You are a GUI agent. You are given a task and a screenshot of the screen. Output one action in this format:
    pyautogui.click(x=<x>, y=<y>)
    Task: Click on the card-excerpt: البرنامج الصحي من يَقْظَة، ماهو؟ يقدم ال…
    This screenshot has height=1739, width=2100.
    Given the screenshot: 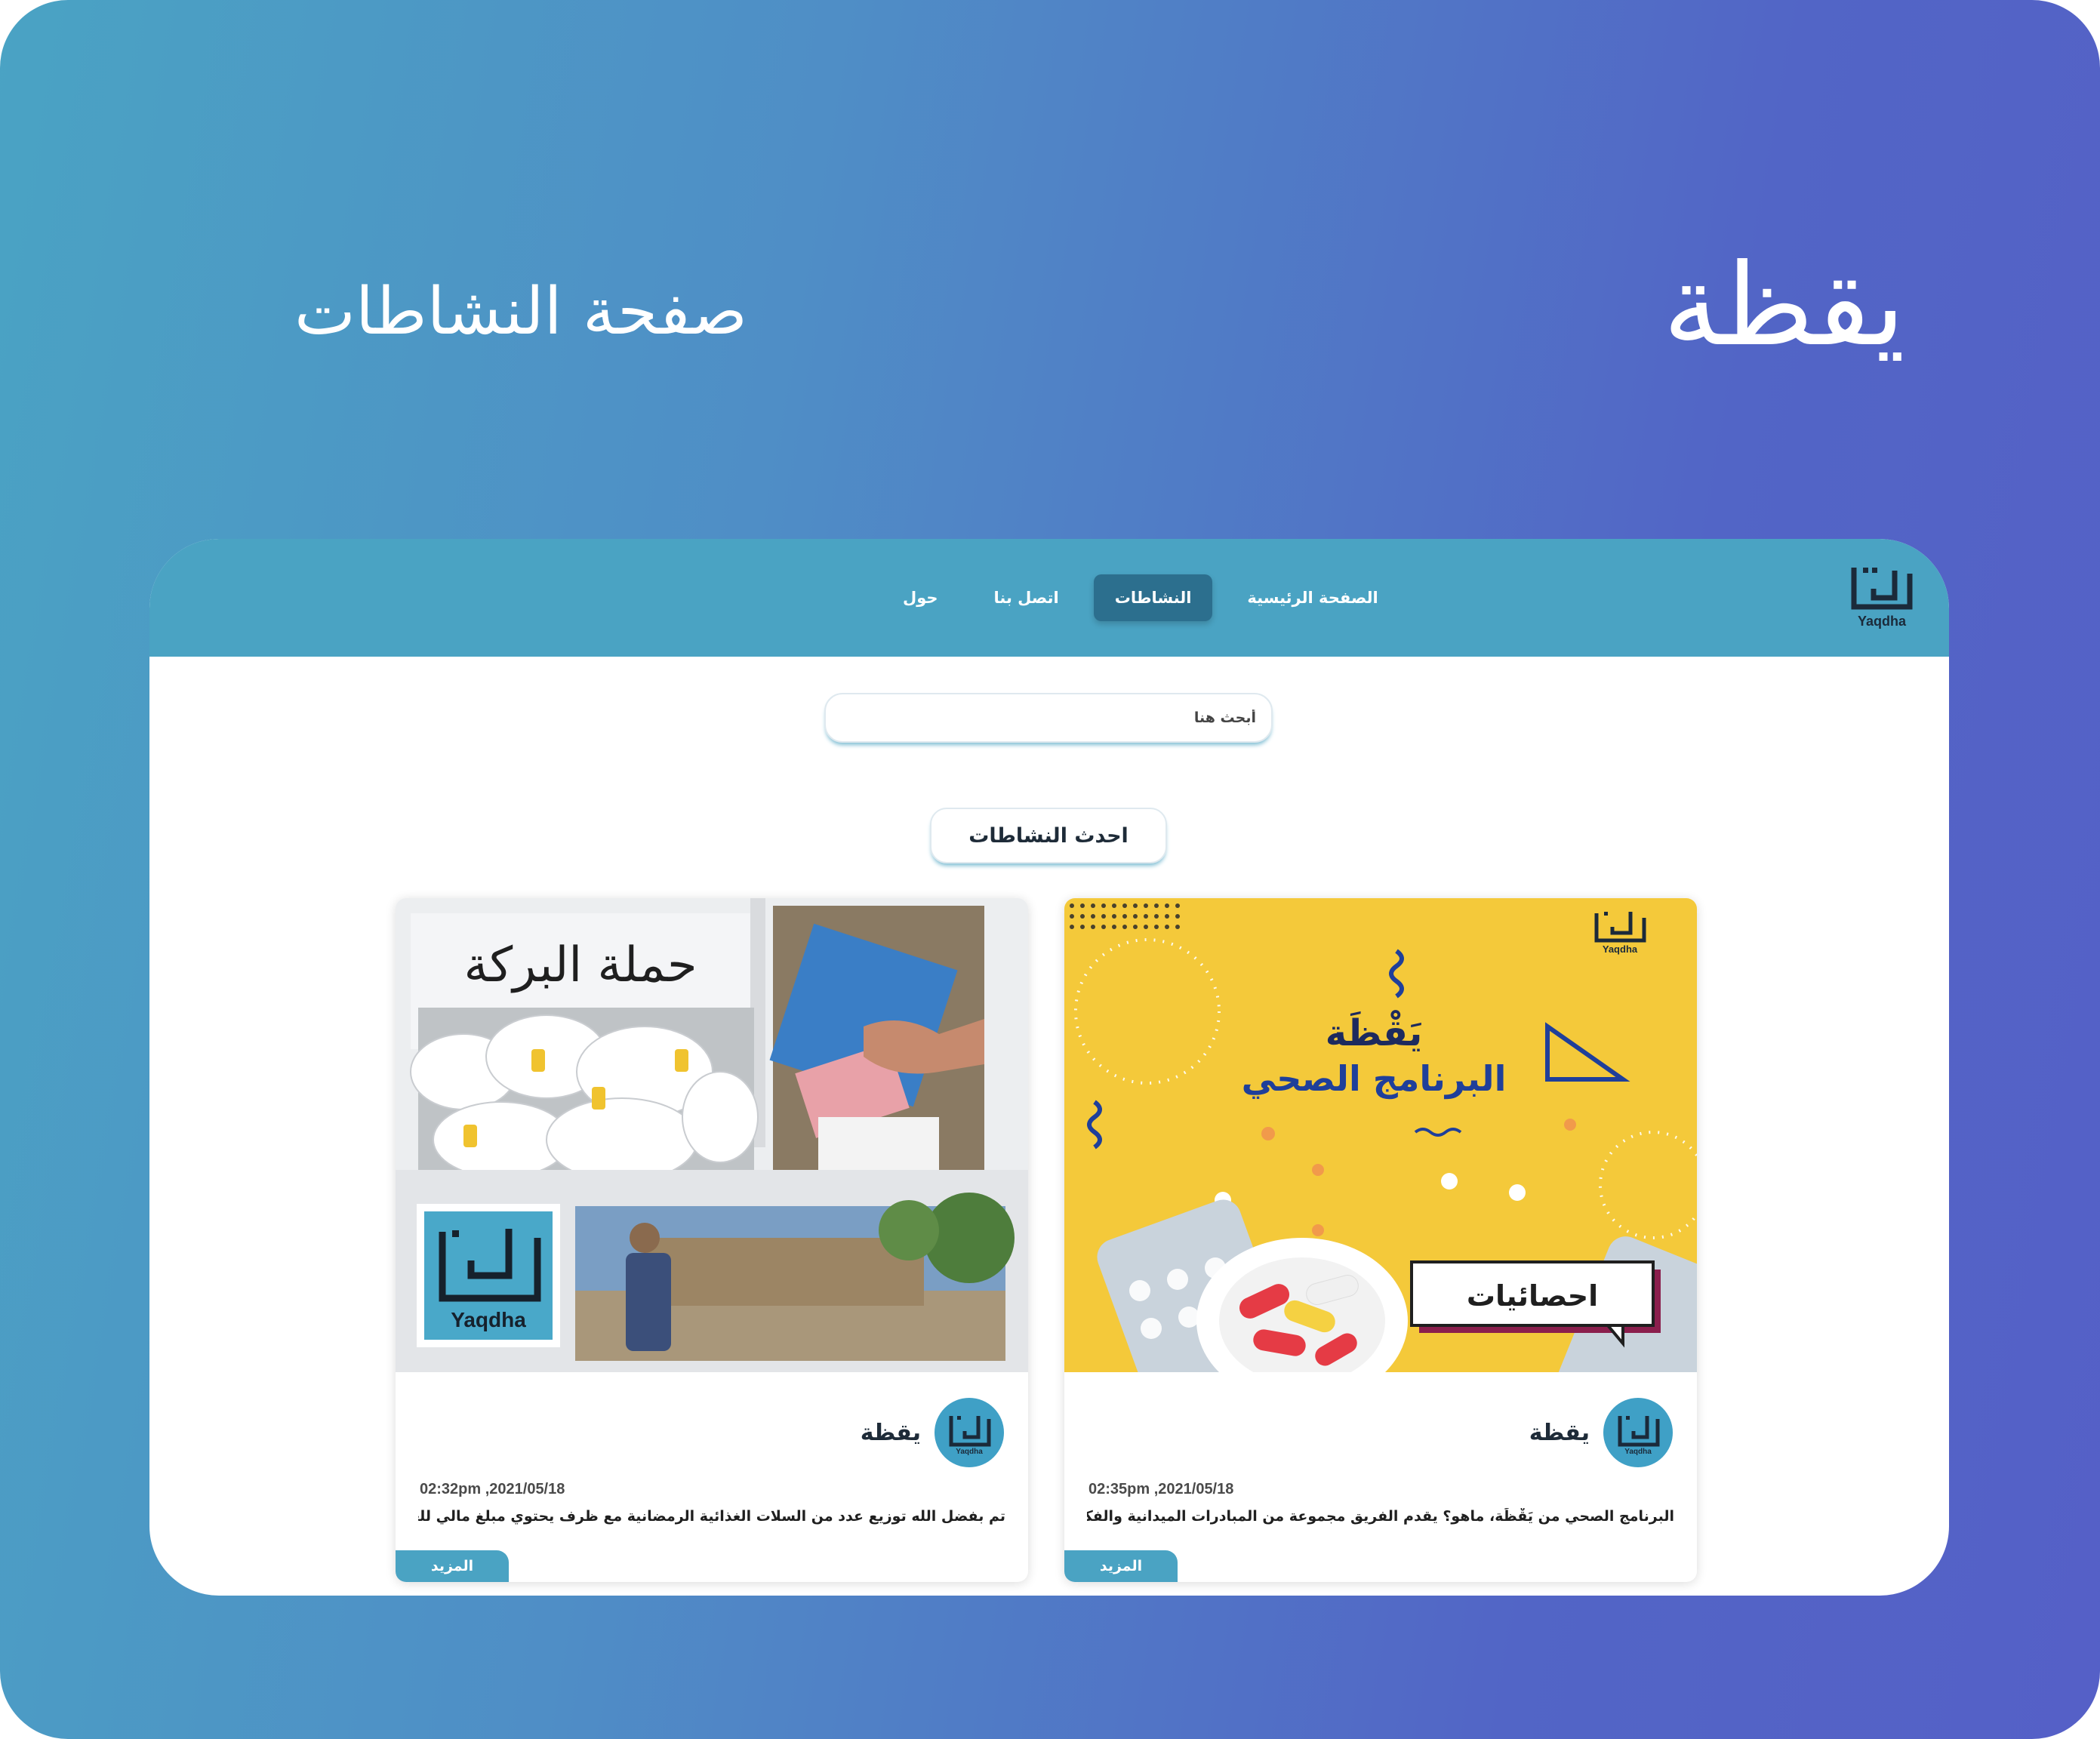 What is the action you would take?
    pyautogui.click(x=1380, y=1516)
    